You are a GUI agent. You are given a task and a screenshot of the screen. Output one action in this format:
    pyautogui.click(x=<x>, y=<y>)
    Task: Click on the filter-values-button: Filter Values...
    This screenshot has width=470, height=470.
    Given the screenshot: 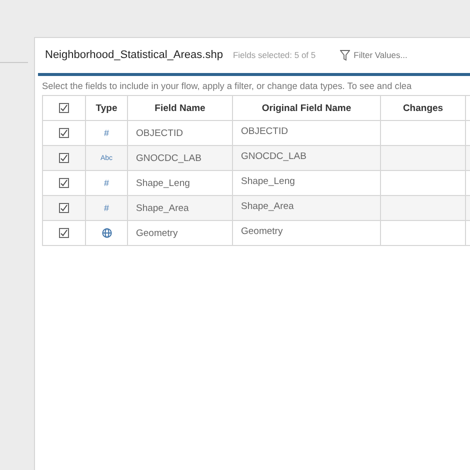 What is the action you would take?
    pyautogui.click(x=374, y=55)
    